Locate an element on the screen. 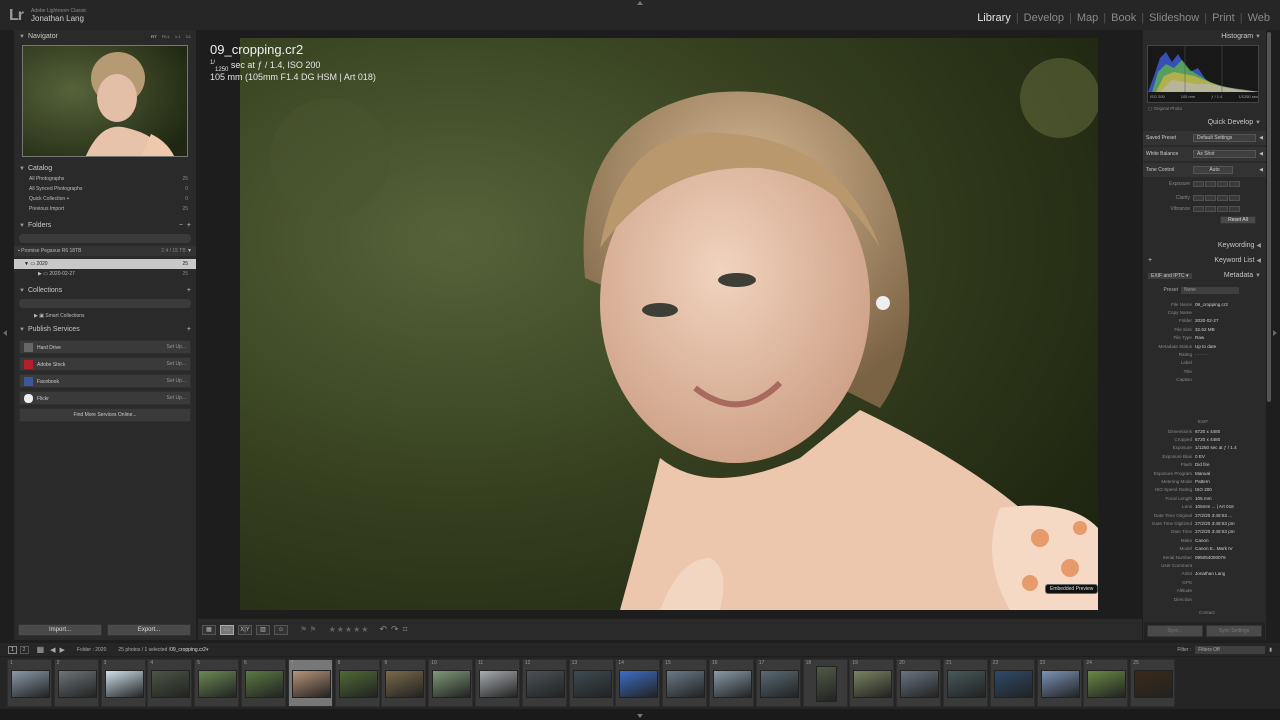  filmstrip-thumbnail: 21 is located at coordinates (965, 683).